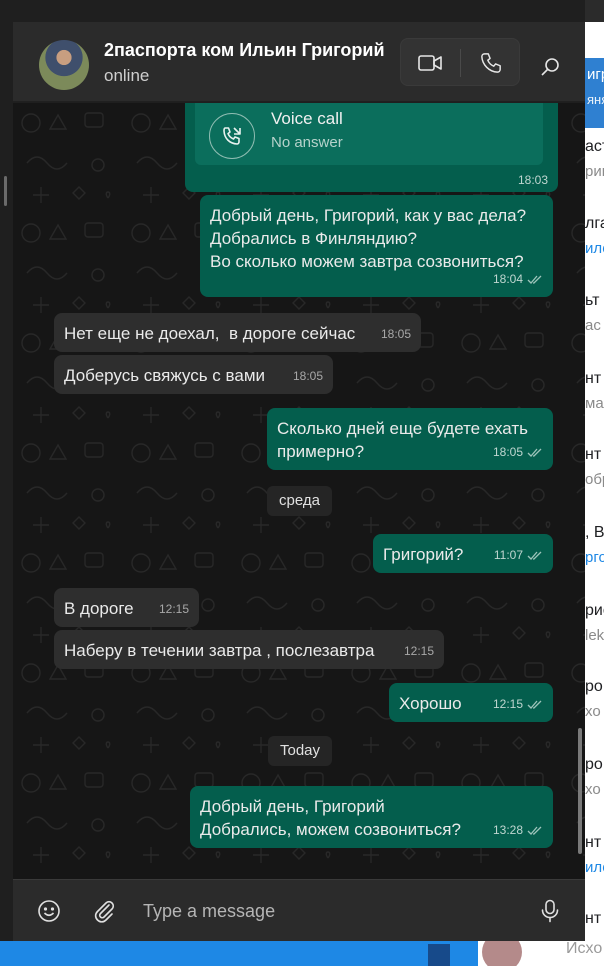 The height and width of the screenshot is (966, 604). Describe the element at coordinates (328, 911) in the screenshot. I see `message-input` at that location.